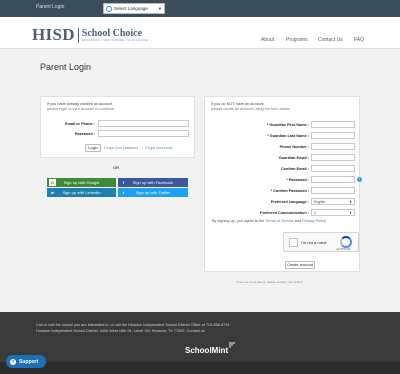 The image size is (400, 374). Describe the element at coordinates (346, 242) in the screenshot. I see `recaptcha-logo-icon` at that location.